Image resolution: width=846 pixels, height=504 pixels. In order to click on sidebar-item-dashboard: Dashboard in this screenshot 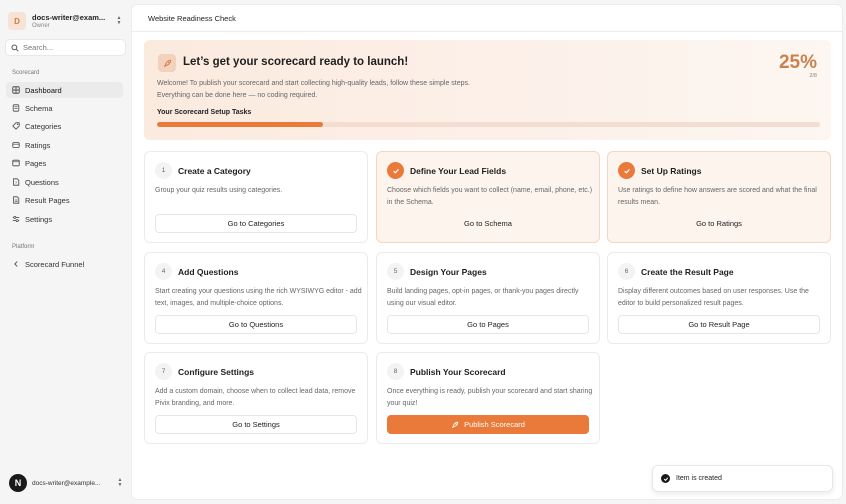, I will do `click(64, 90)`.